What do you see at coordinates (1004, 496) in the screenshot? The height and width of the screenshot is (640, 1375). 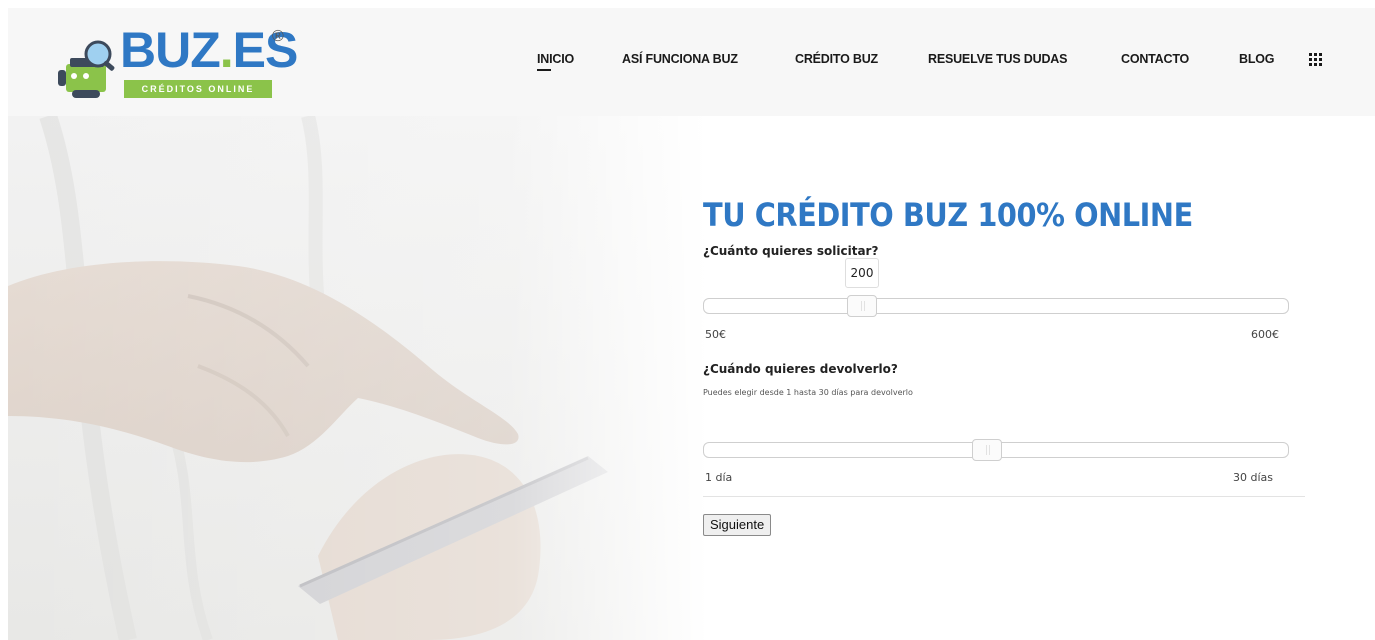 I see `form-divider` at bounding box center [1004, 496].